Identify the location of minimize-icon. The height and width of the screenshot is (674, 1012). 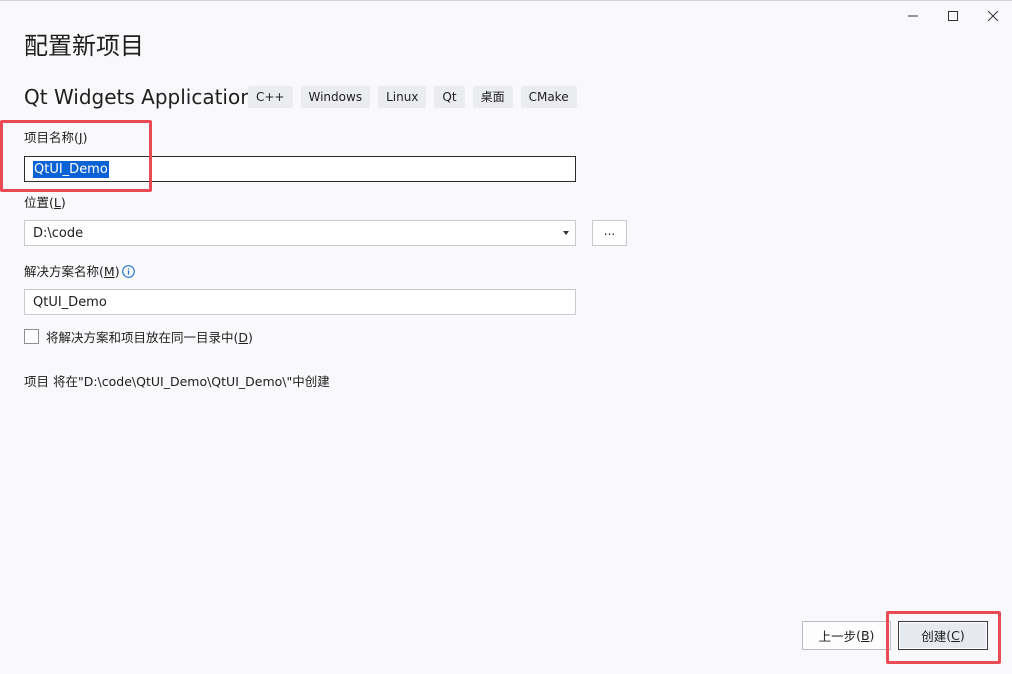
(913, 16).